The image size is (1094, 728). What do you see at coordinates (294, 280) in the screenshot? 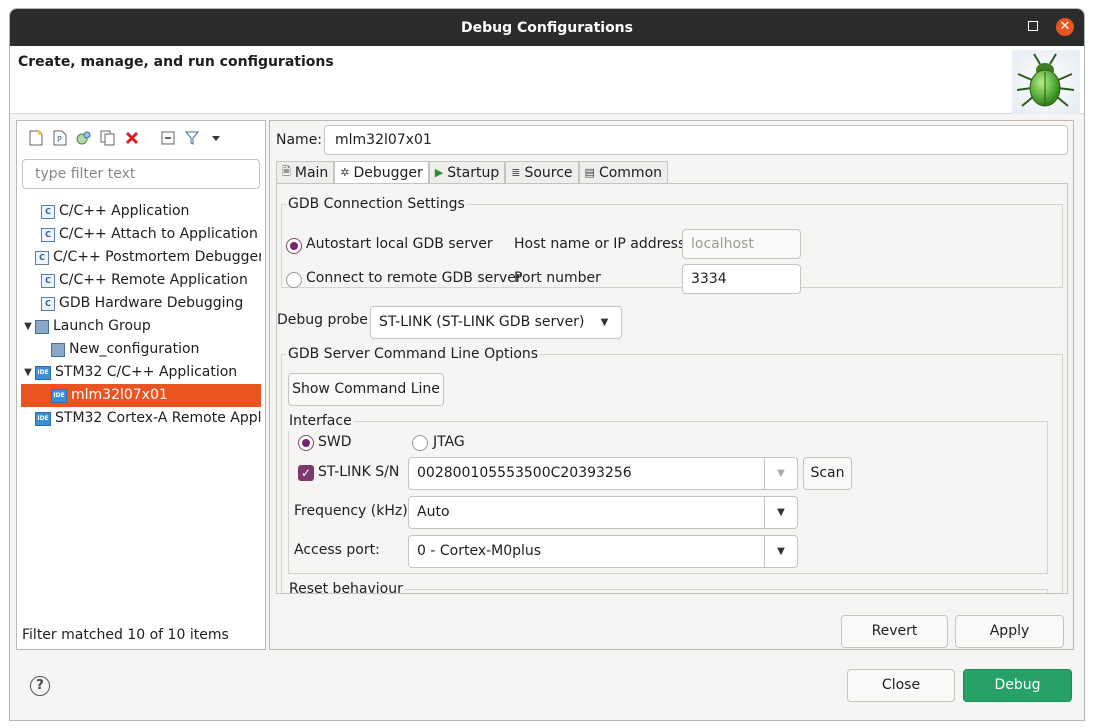
I see `connect-remote-radio` at bounding box center [294, 280].